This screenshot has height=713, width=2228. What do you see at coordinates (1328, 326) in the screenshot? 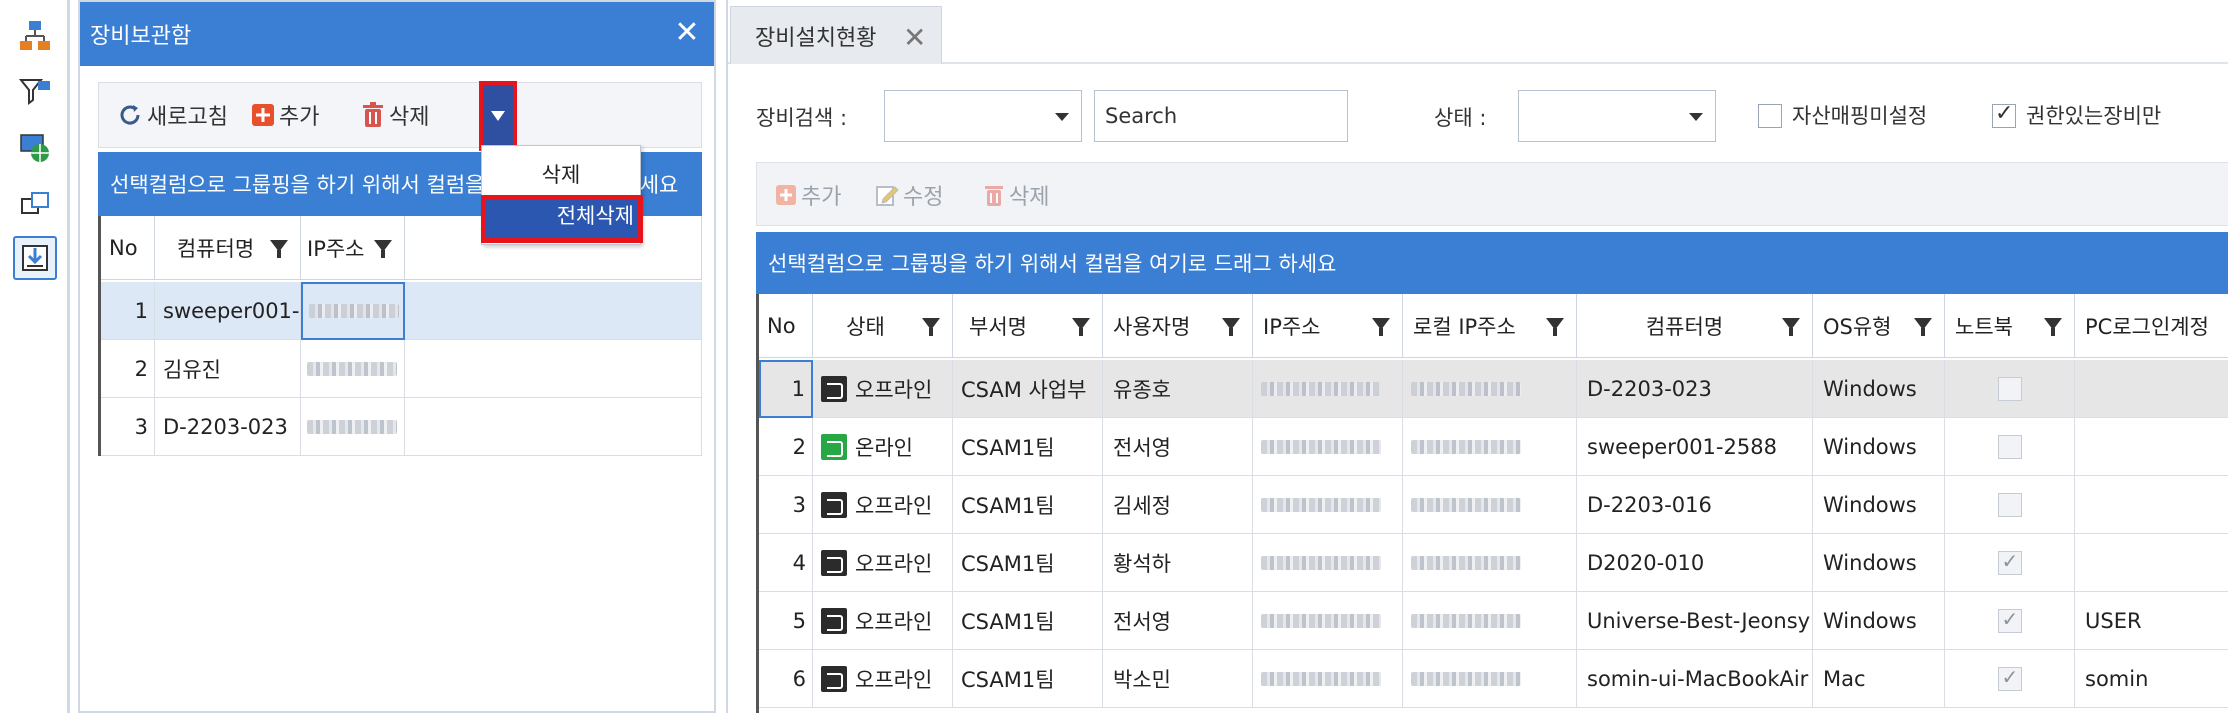
I see `column-header-ip: IP주소` at bounding box center [1328, 326].